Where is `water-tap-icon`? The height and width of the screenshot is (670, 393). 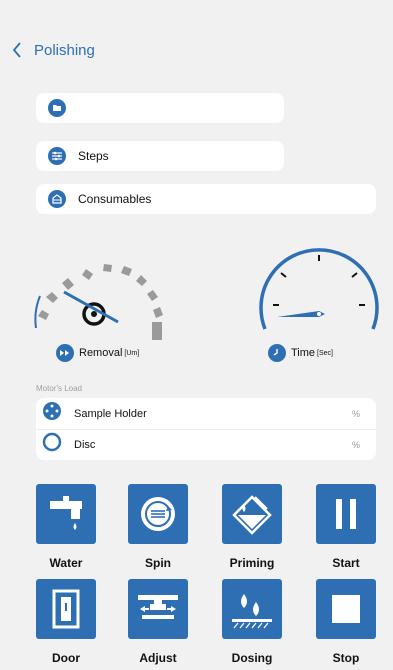
water-tap-icon is located at coordinates (66, 513).